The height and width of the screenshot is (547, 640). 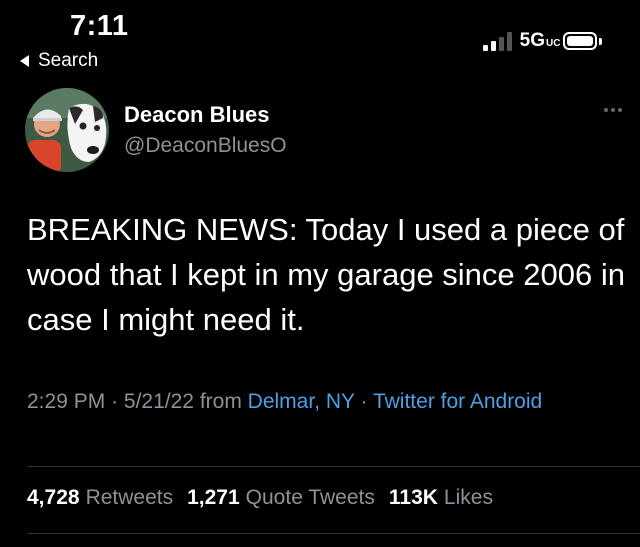 I want to click on more-horizontal-icon, so click(x=613, y=110).